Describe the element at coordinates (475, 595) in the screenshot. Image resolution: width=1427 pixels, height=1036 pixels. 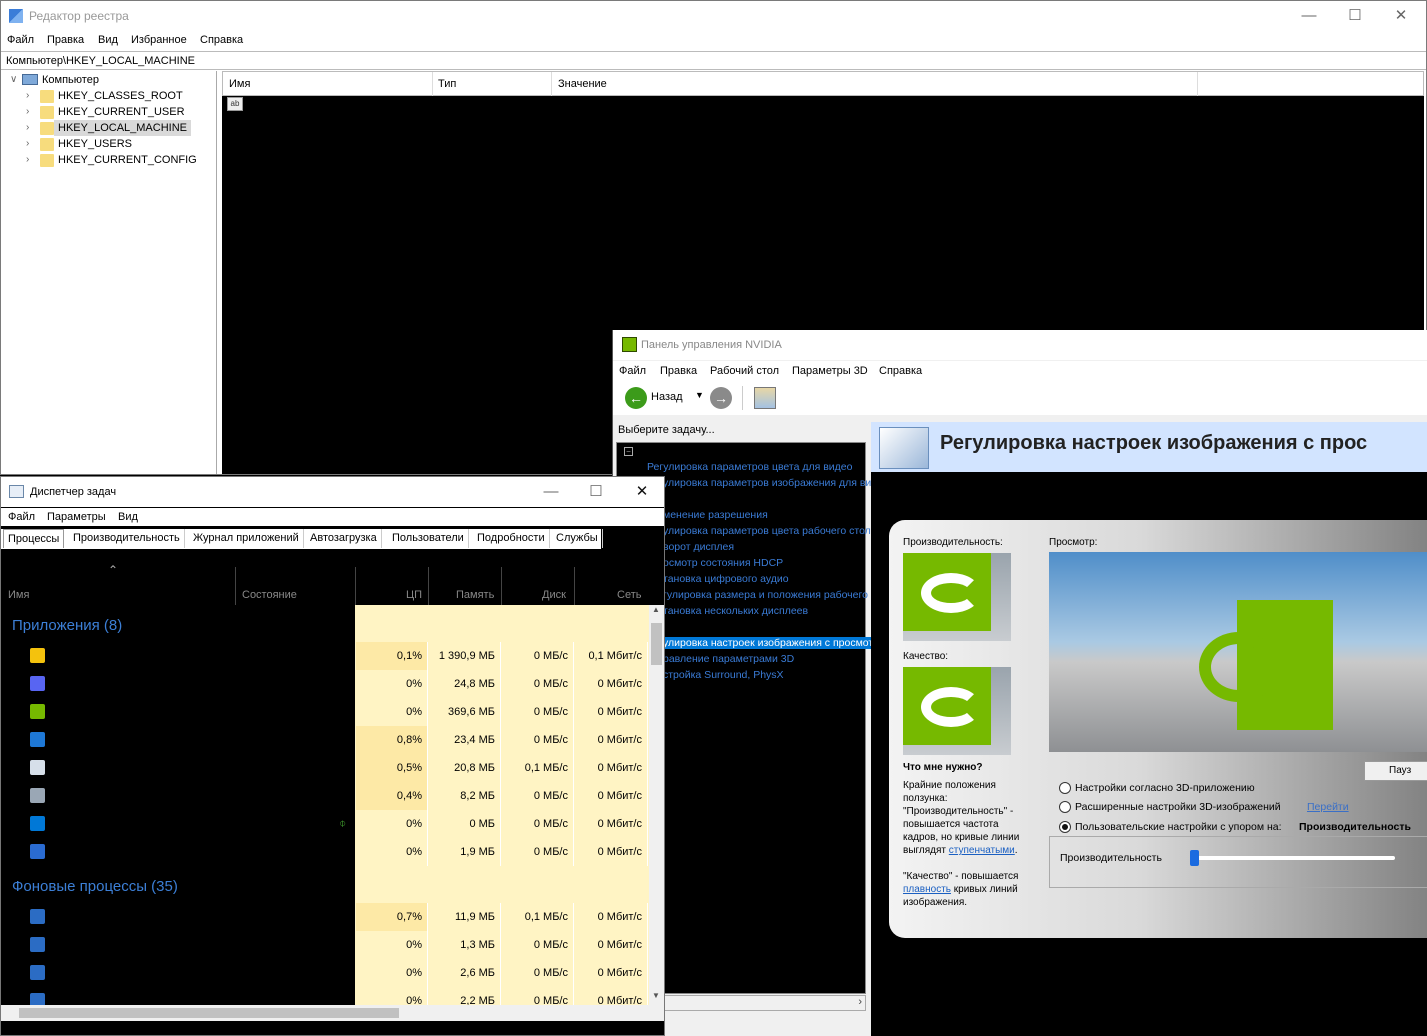
I see `column-memory: Память` at that location.